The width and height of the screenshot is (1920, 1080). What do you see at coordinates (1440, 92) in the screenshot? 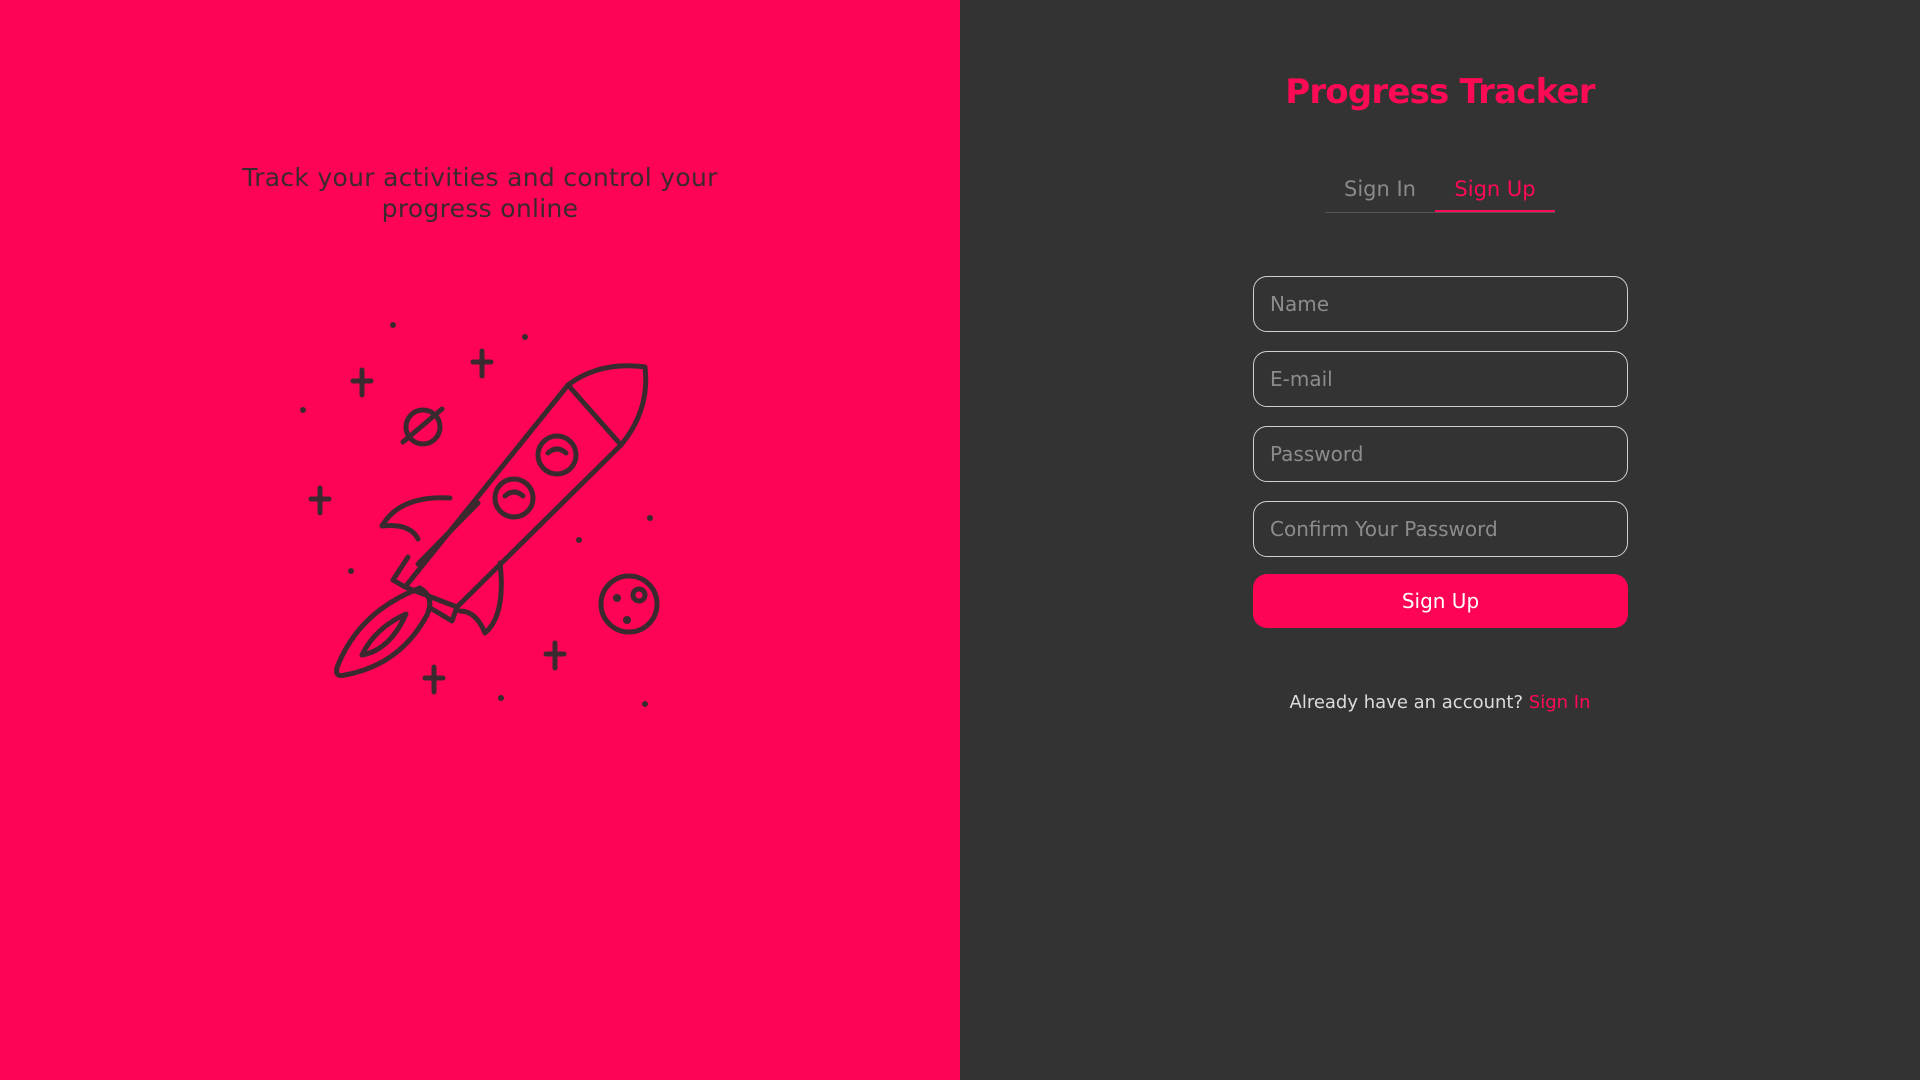
I see `app-title: Progress Tracker` at bounding box center [1440, 92].